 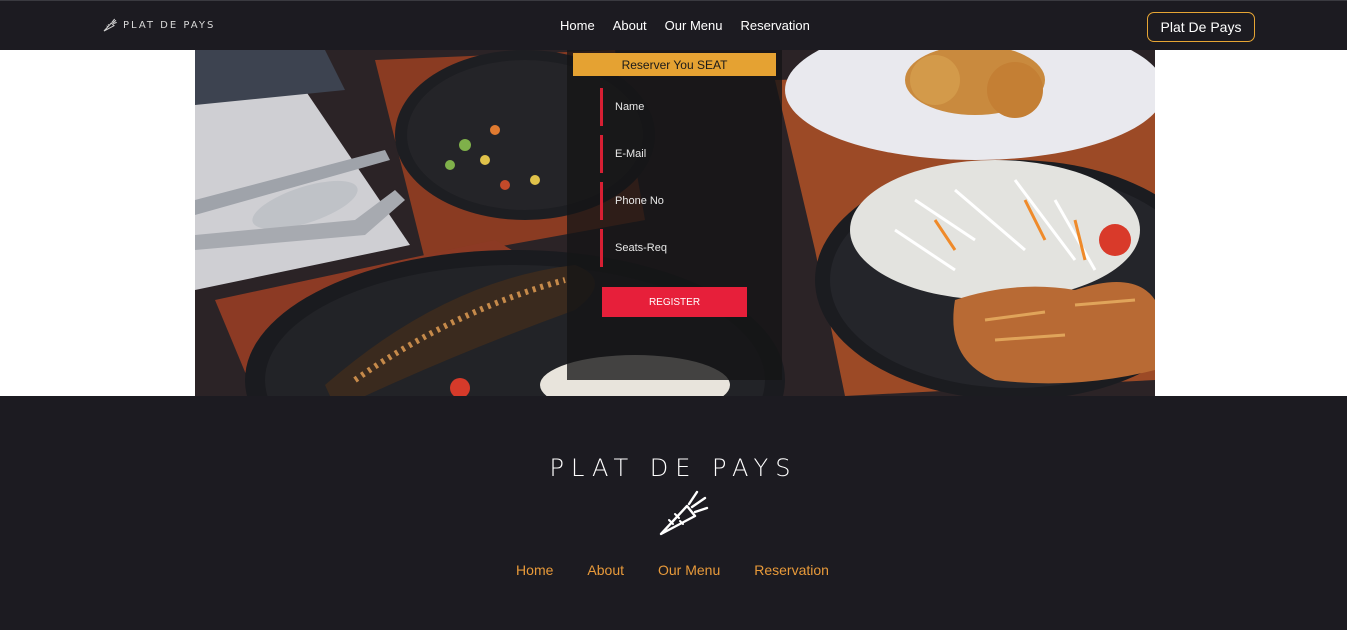 What do you see at coordinates (774, 25) in the screenshot?
I see `nav-reservation: Reservation` at bounding box center [774, 25].